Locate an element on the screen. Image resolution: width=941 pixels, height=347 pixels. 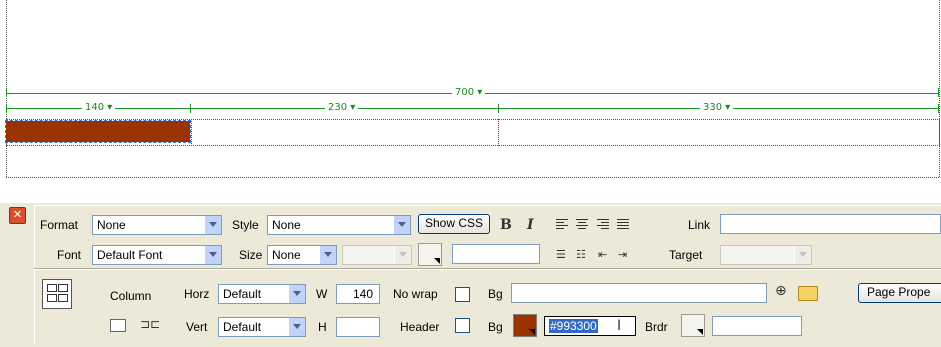
height-input is located at coordinates (358, 327).